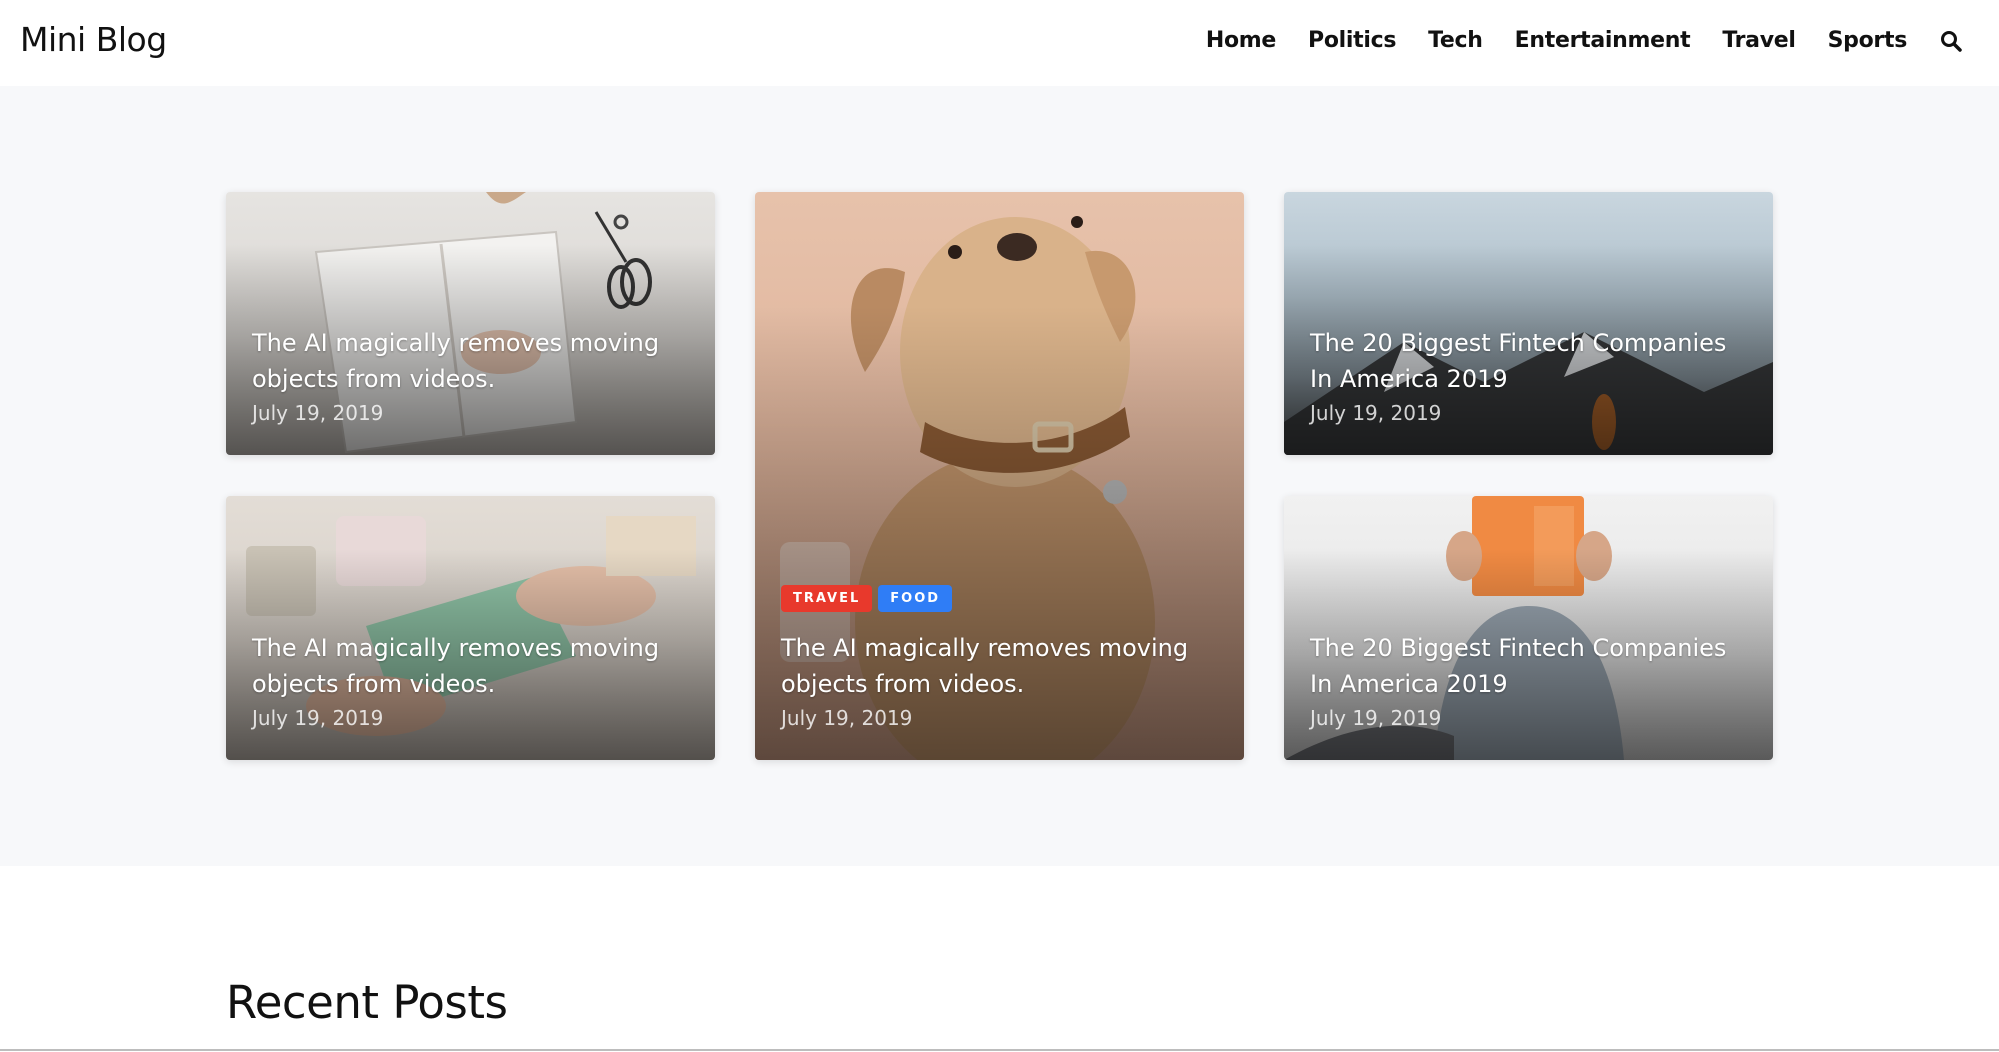 The width and height of the screenshot is (1999, 1052). What do you see at coordinates (999, 1050) in the screenshot?
I see `section-divider` at bounding box center [999, 1050].